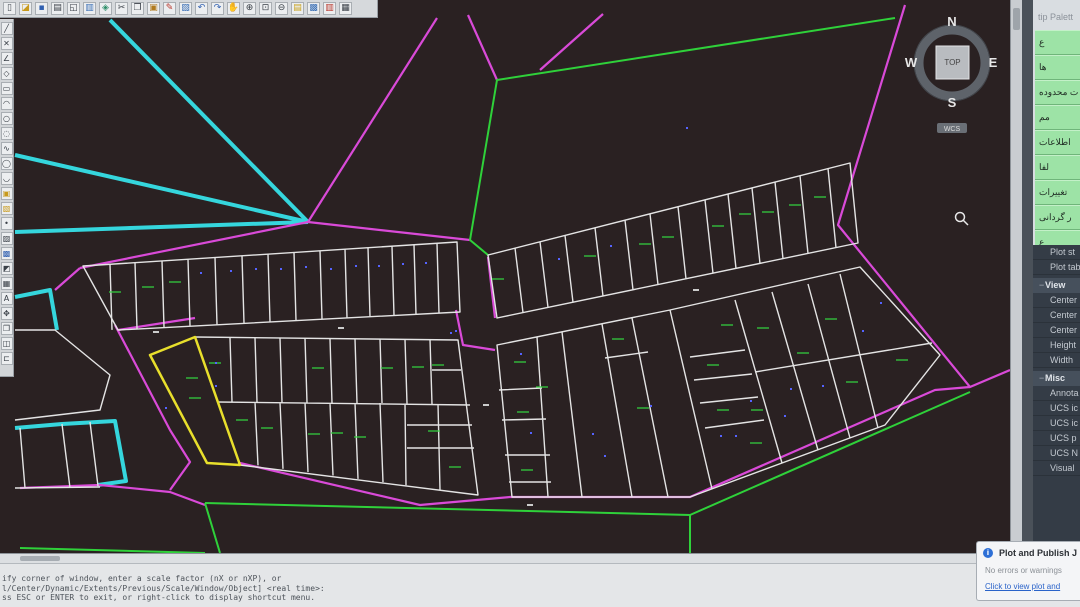 The width and height of the screenshot is (1080, 607). What do you see at coordinates (6, 88) in the screenshot?
I see `rectangle-icon: ▭` at bounding box center [6, 88].